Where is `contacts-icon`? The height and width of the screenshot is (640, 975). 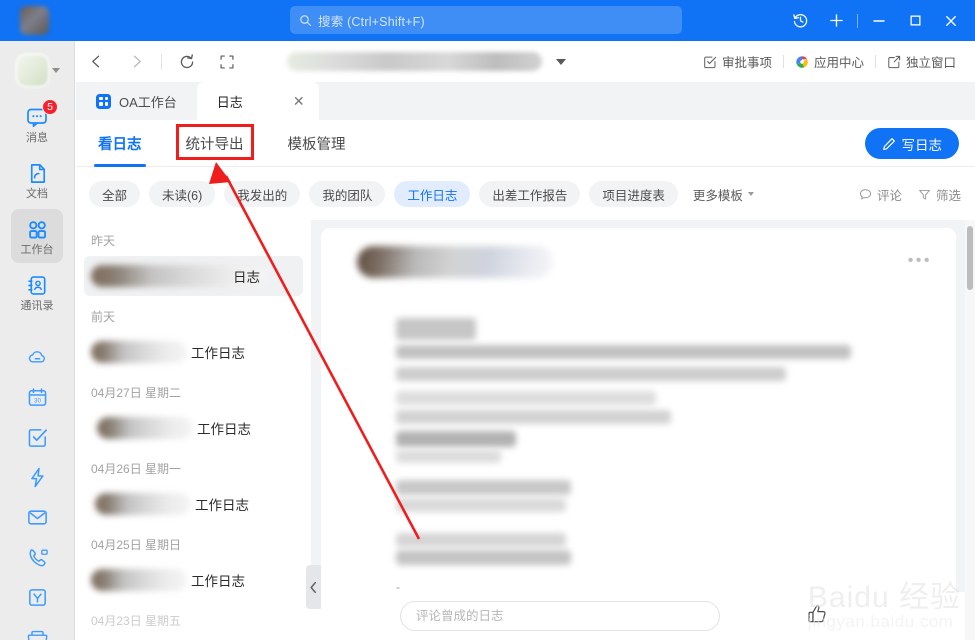
contacts-icon is located at coordinates (37, 285).